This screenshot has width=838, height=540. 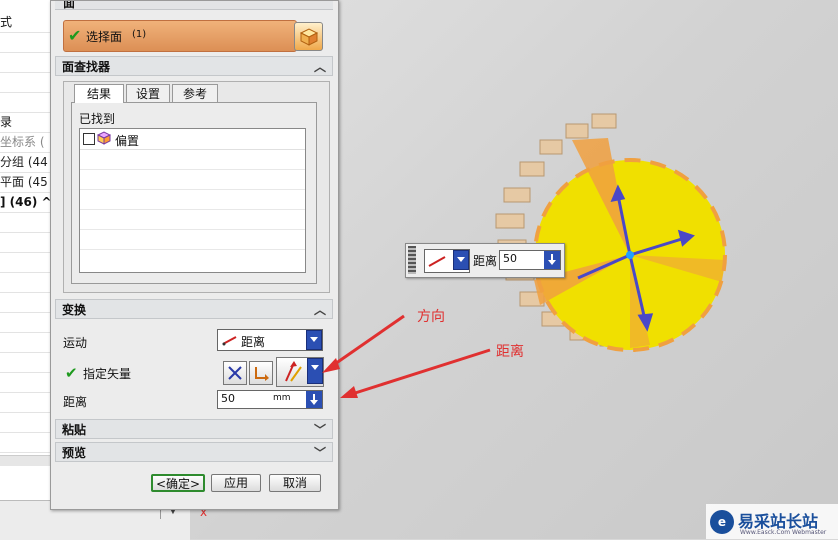 I want to click on watermark-sub: Www.Easck.Com Webmaster, so click(x=783, y=532).